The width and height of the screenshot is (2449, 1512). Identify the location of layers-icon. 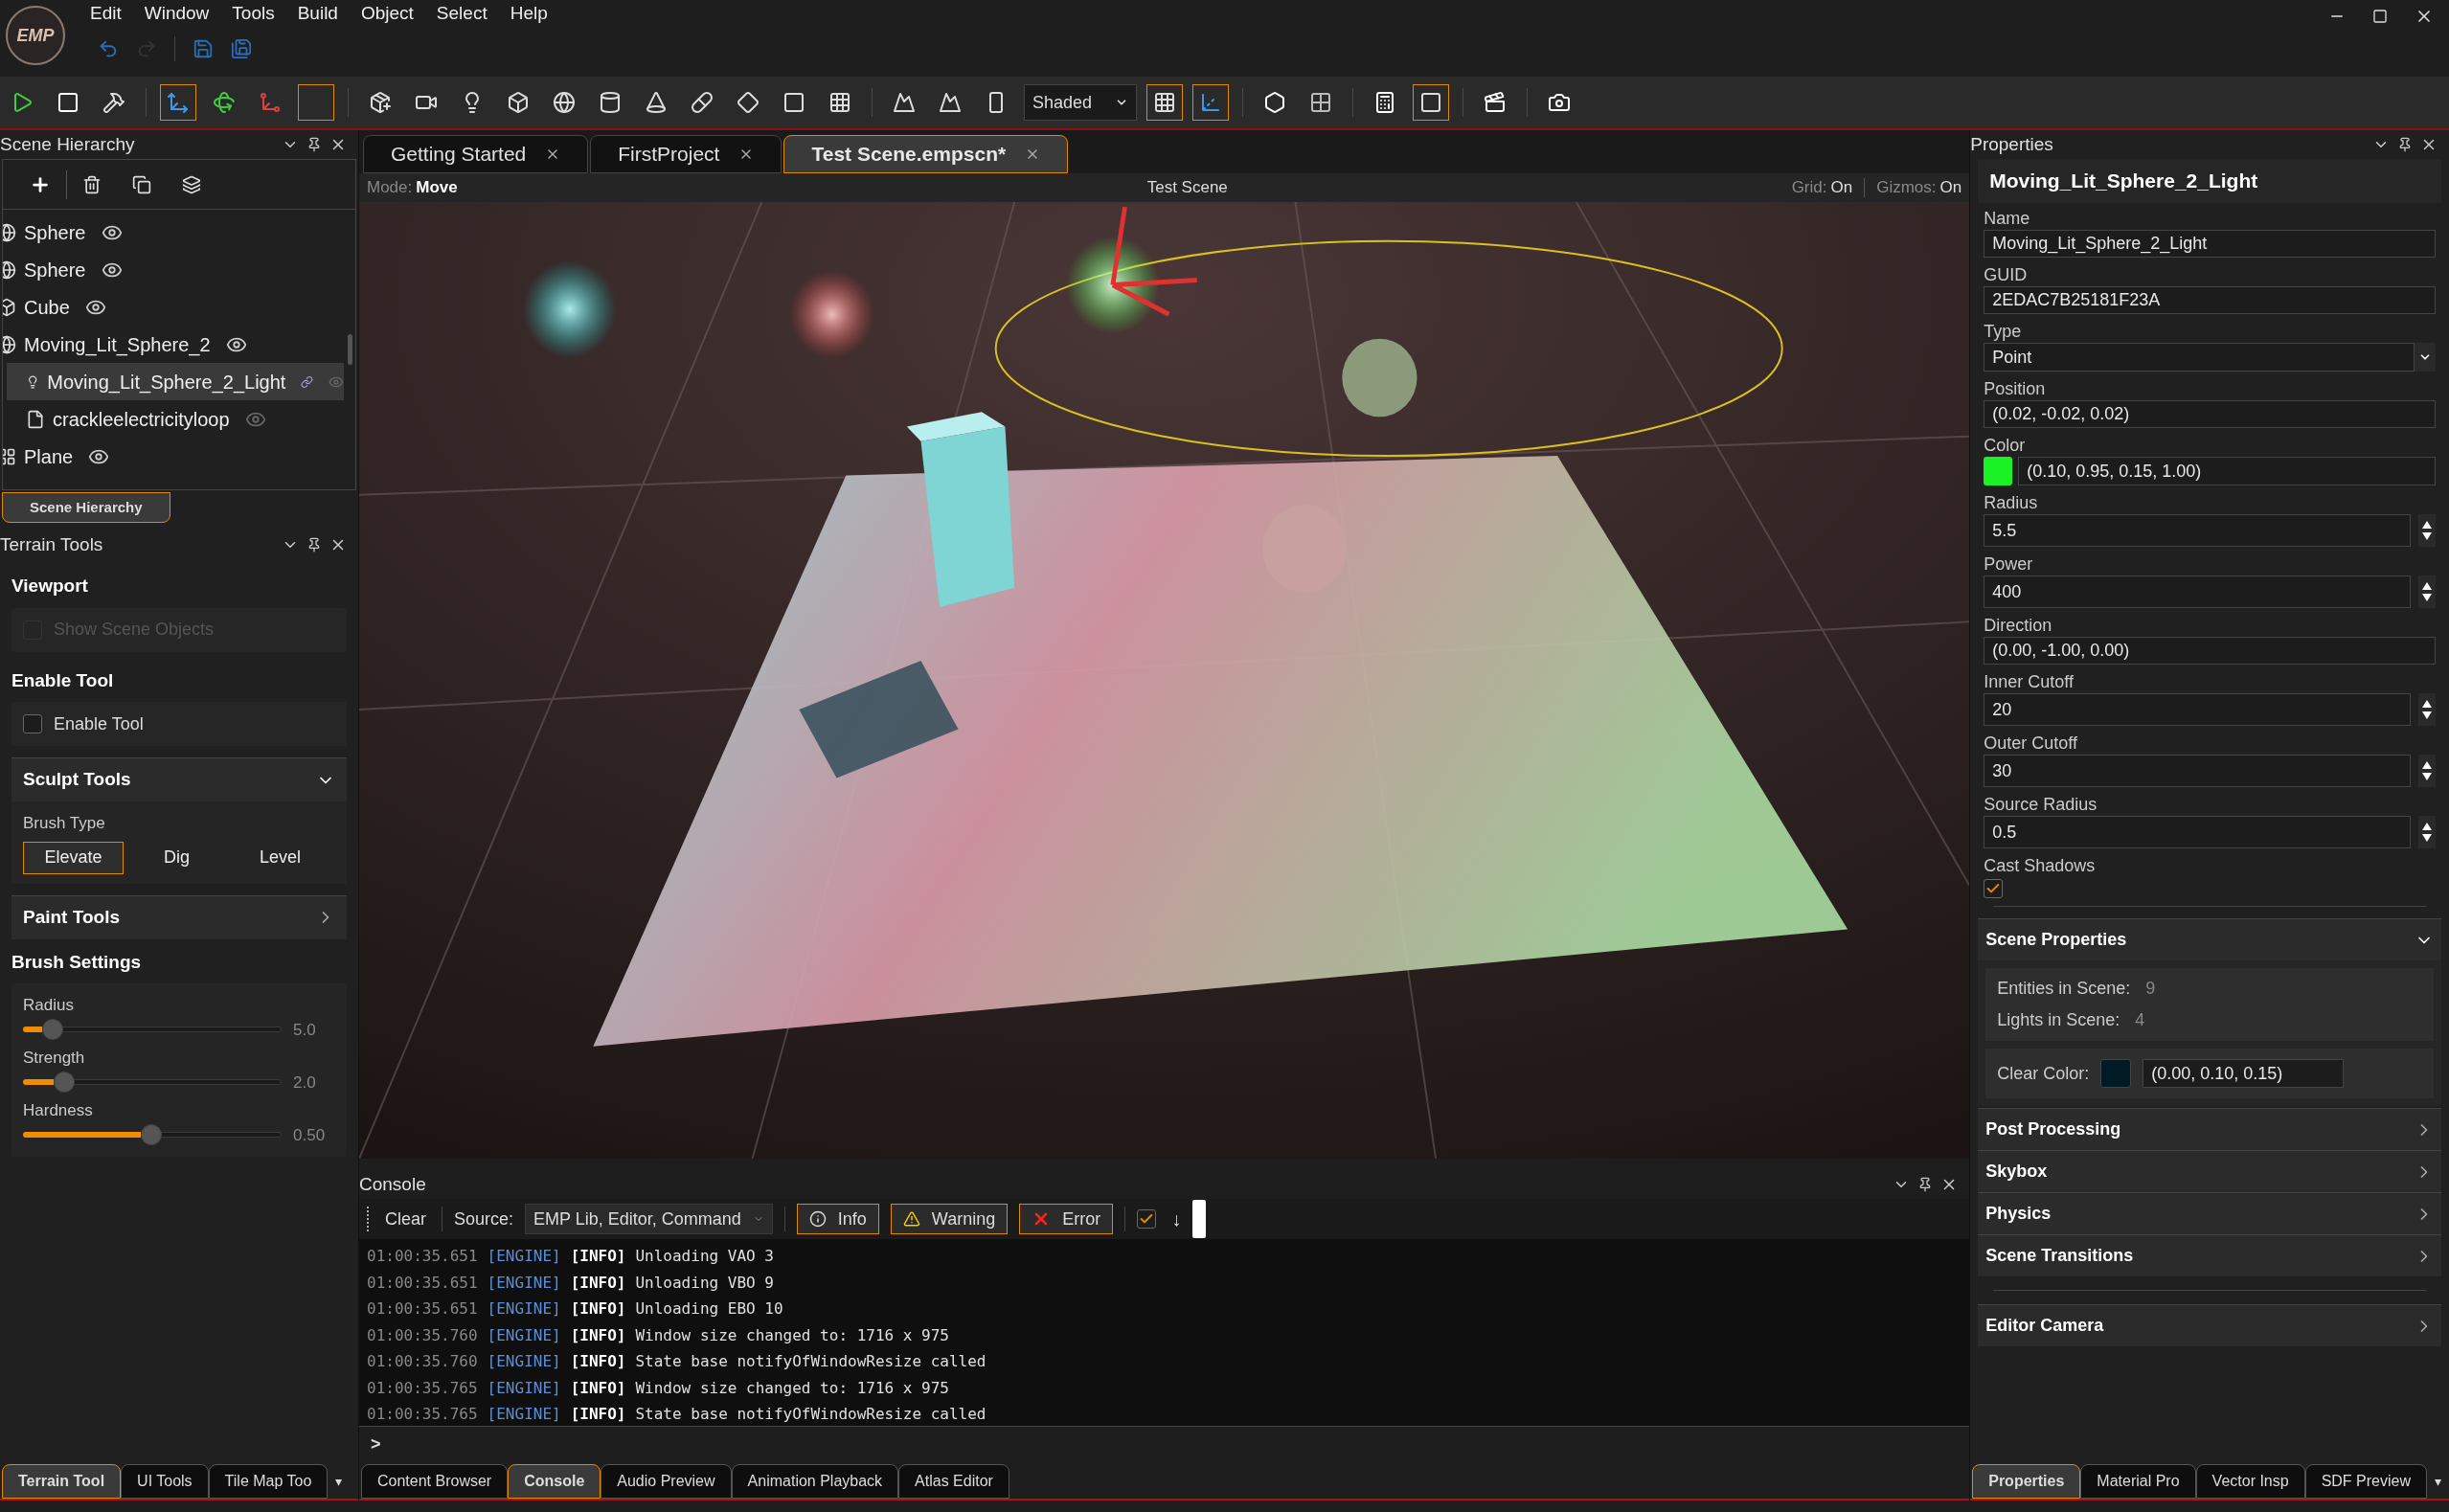
(192, 184).